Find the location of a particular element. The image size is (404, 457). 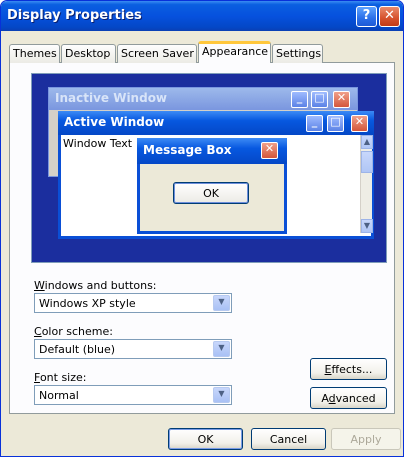

window-title: Display Properties is located at coordinates (74, 15).